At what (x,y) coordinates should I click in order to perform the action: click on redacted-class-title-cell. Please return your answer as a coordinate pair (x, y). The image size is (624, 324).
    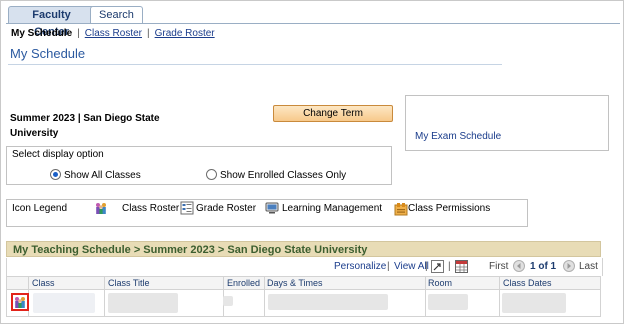
    Looking at the image, I should click on (143, 303).